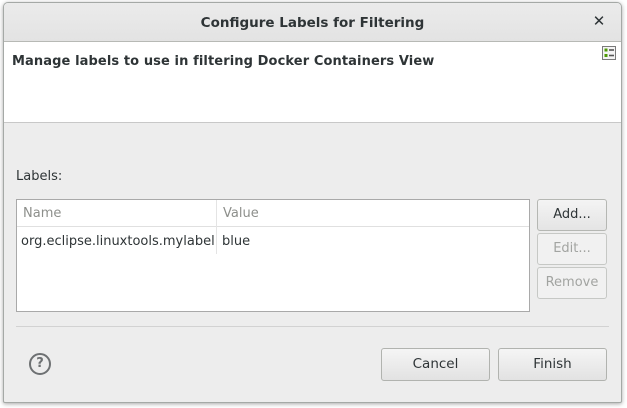 The height and width of the screenshot is (408, 627). I want to click on finish-button: Finish, so click(552, 364).